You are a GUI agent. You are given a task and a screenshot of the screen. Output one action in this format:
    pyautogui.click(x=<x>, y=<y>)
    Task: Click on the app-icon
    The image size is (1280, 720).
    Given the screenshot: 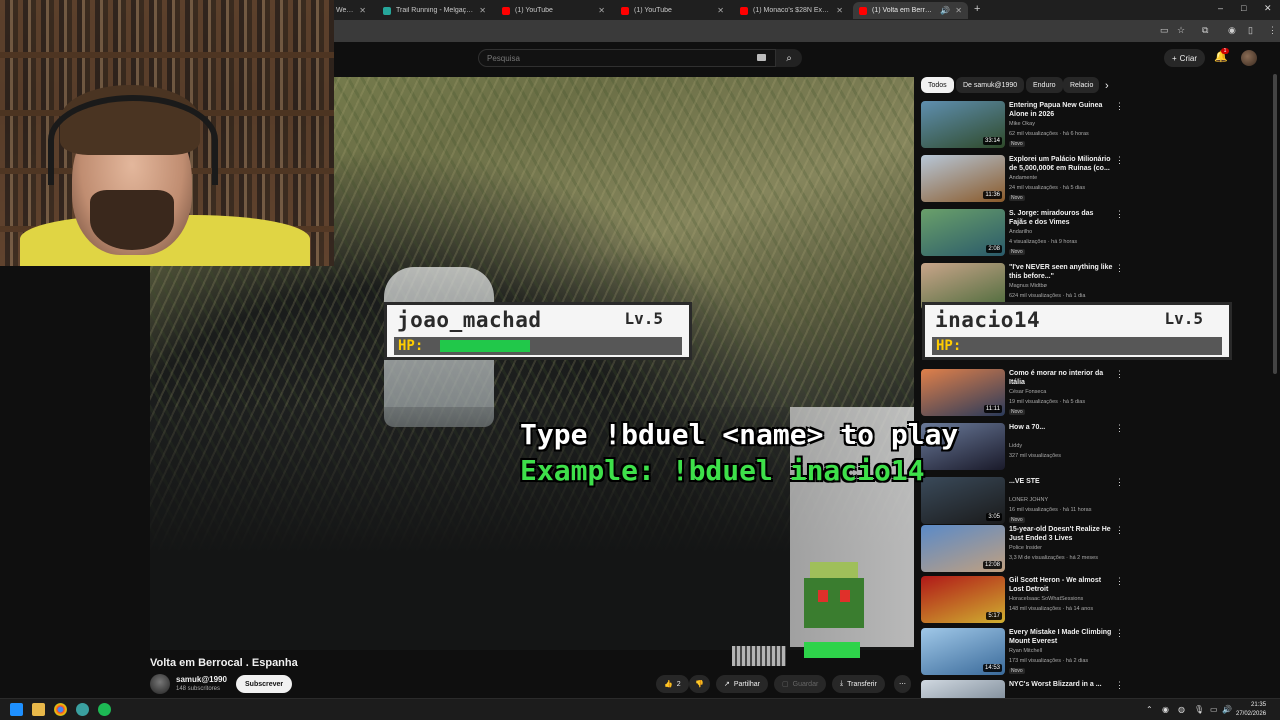 What is the action you would take?
    pyautogui.click(x=82, y=709)
    